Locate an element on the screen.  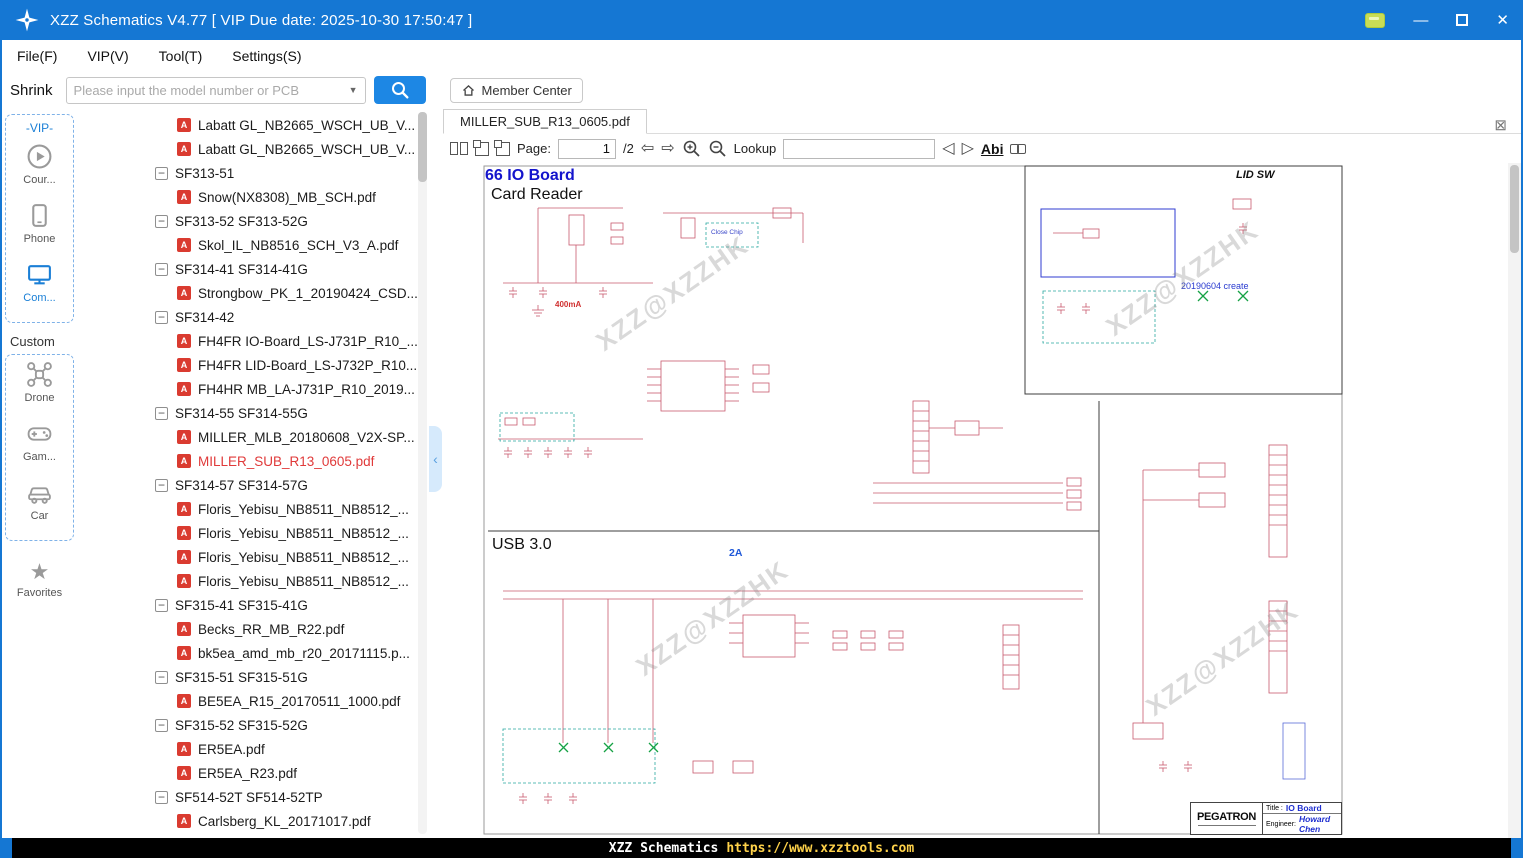
member-center-button: Member Center is located at coordinates (516, 90).